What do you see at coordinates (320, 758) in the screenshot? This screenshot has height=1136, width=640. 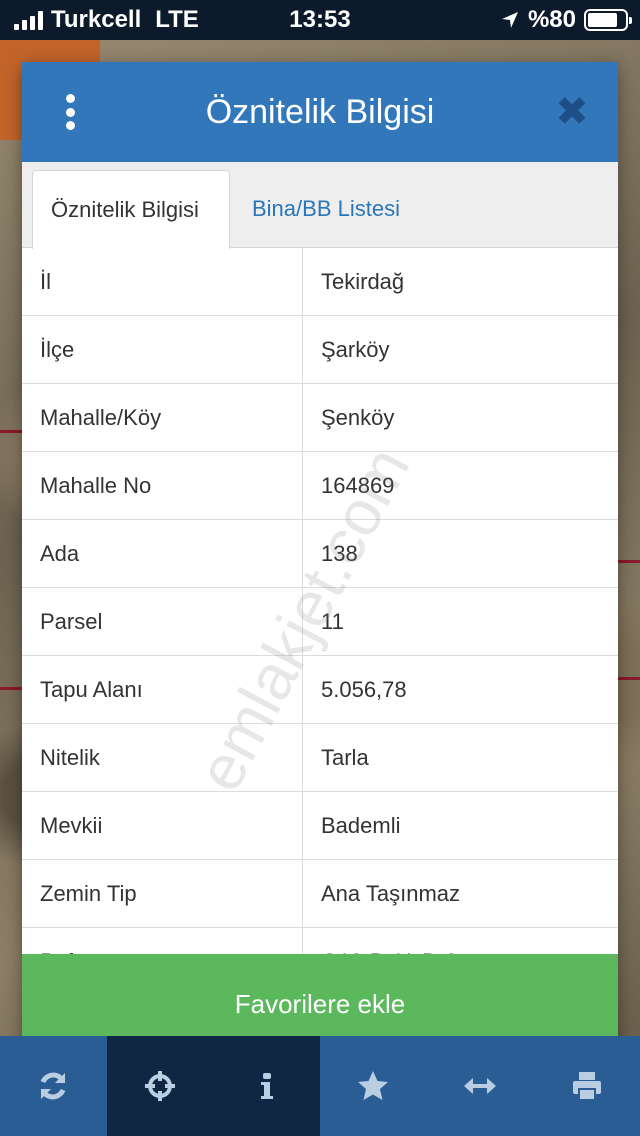 I see `table-row: Nitelik Tarla` at bounding box center [320, 758].